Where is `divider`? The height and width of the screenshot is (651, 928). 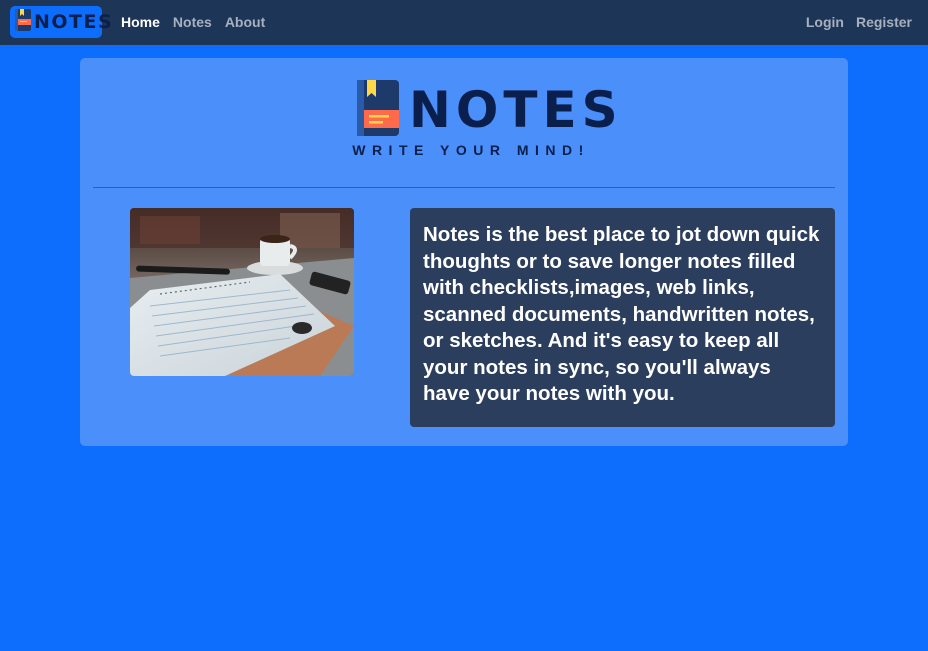
divider is located at coordinates (464, 187).